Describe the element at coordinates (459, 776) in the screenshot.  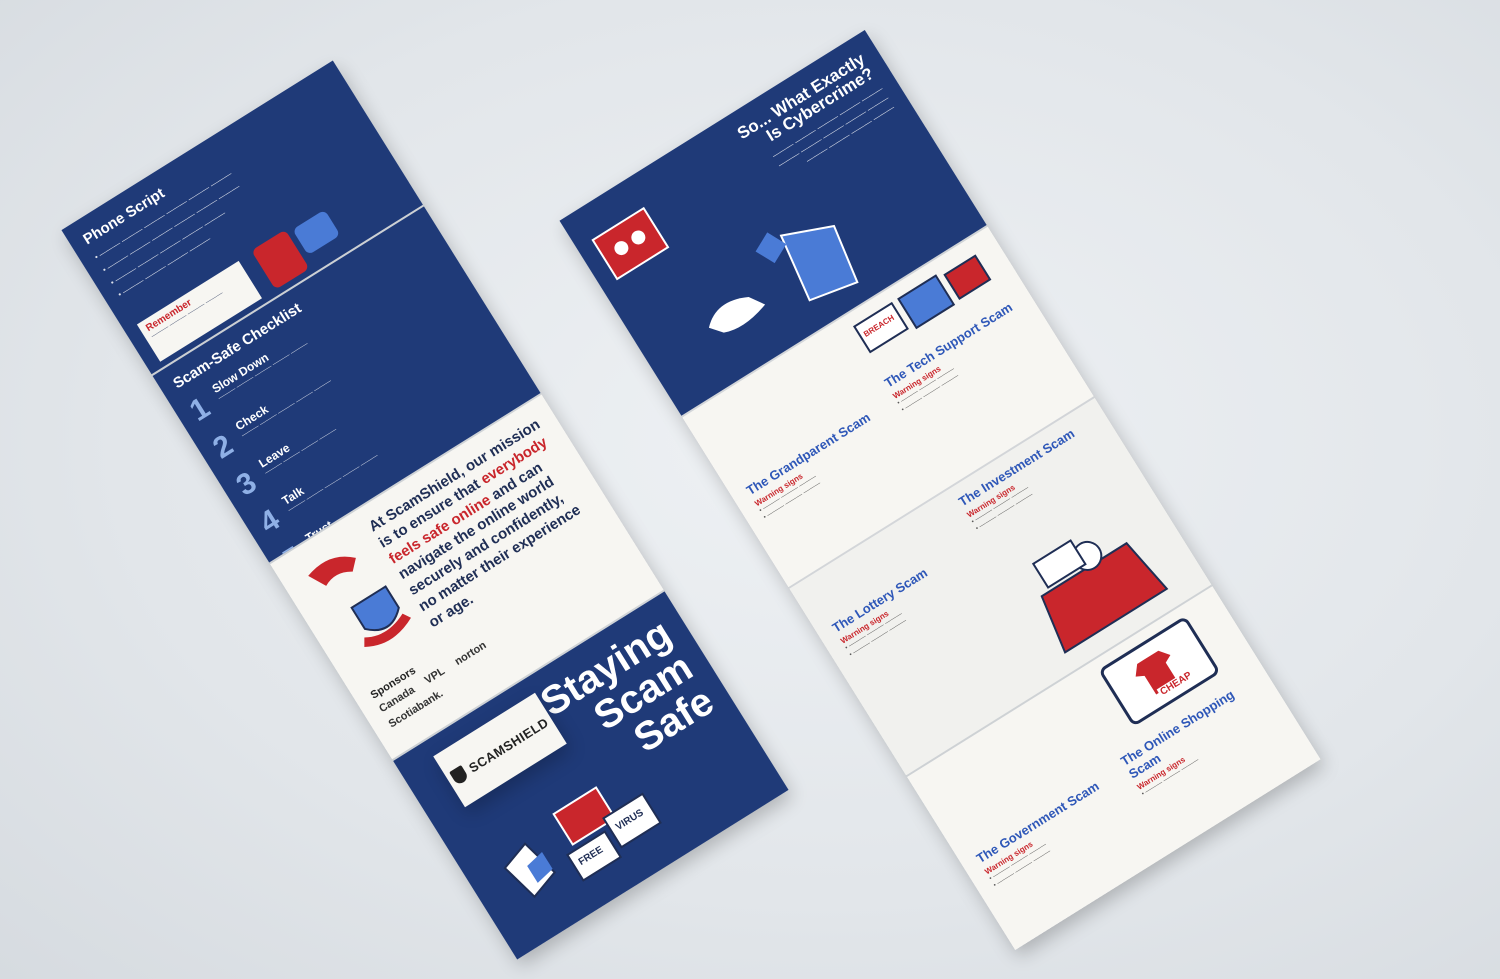
I see `shield-logo-icon` at that location.